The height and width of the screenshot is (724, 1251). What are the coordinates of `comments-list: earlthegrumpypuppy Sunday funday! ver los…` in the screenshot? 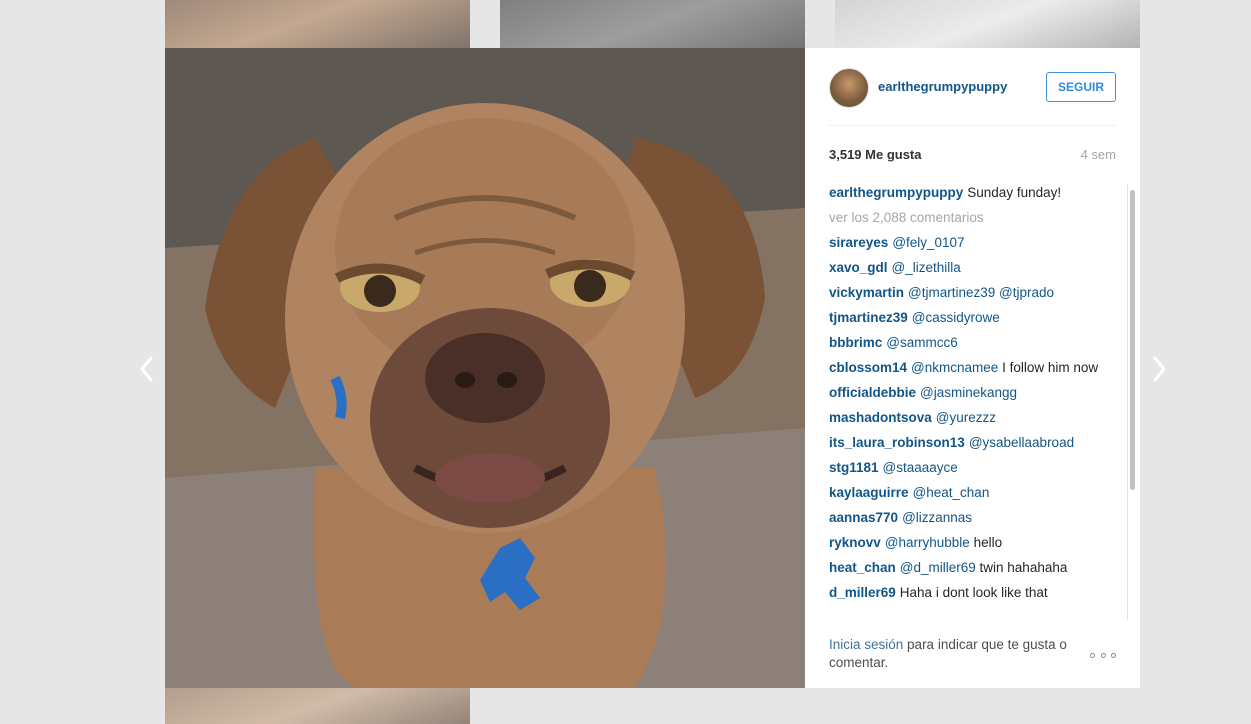 It's located at (964, 402).